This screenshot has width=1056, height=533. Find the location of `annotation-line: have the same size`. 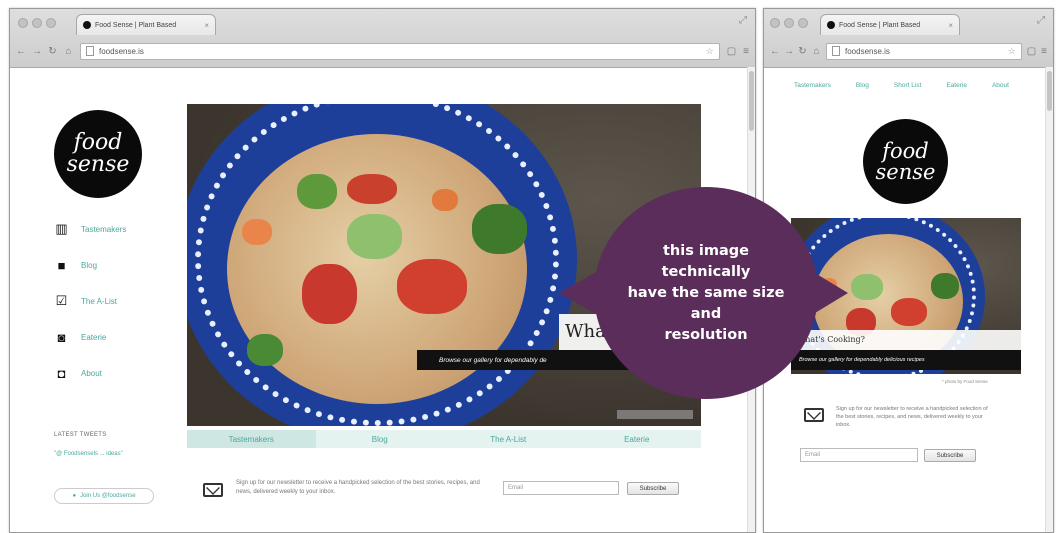

annotation-line: have the same size is located at coordinates (706, 292).